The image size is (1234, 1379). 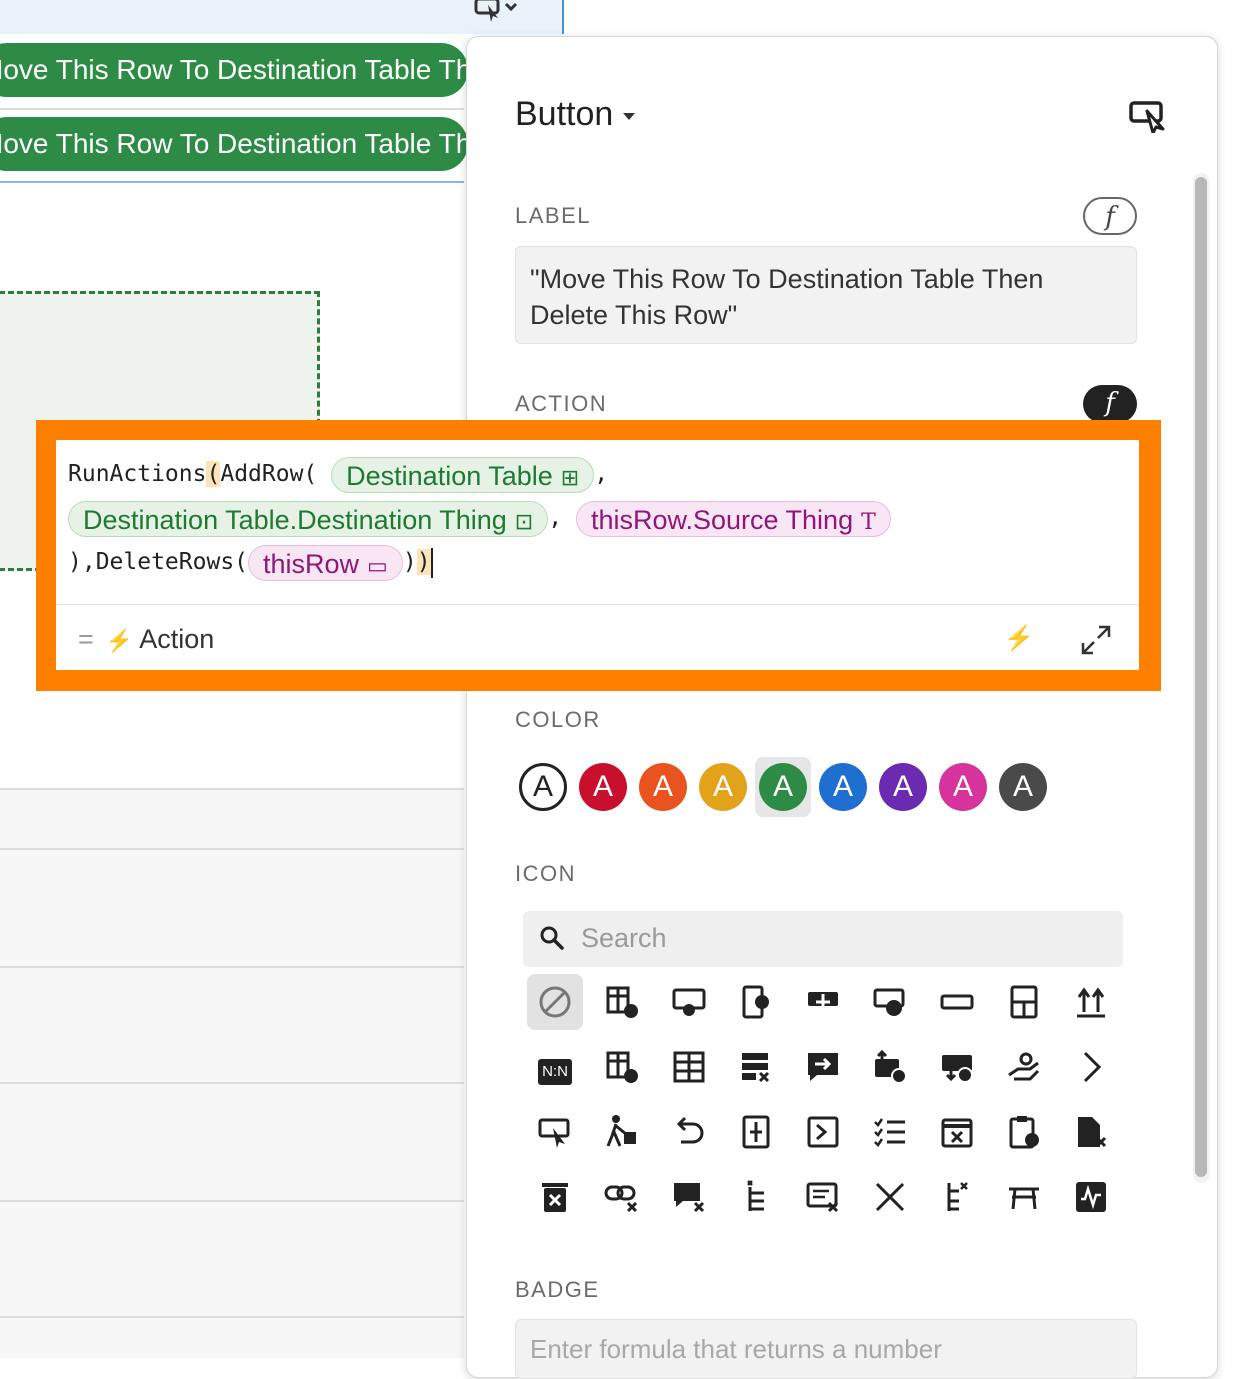 I want to click on button-shape-icon, so click(x=957, y=1002).